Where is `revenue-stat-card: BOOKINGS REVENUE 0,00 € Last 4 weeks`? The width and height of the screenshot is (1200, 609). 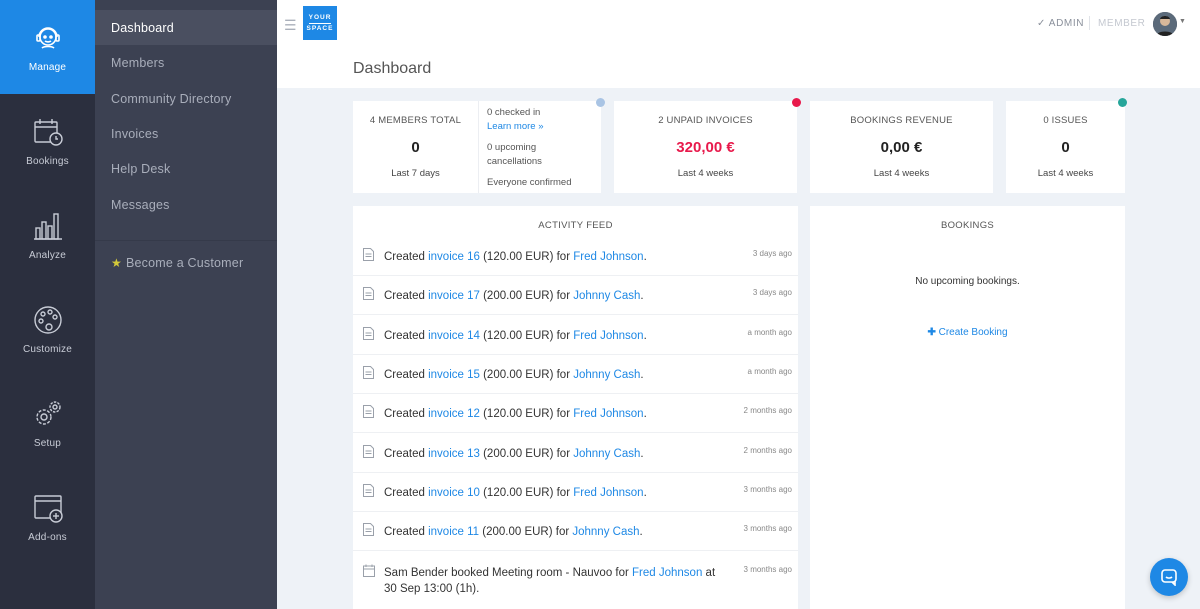
revenue-stat-card: BOOKINGS REVENUE 0,00 € Last 4 weeks is located at coordinates (901, 147).